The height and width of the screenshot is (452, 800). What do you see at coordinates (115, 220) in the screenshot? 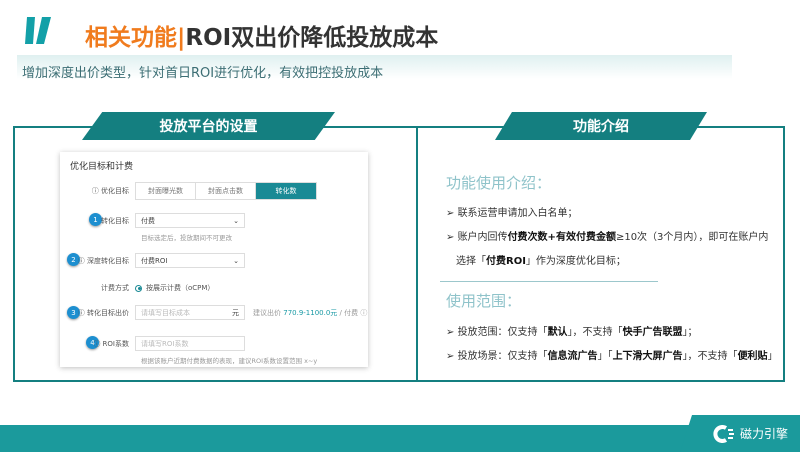
I see `conv-label: 转化目标` at bounding box center [115, 220].